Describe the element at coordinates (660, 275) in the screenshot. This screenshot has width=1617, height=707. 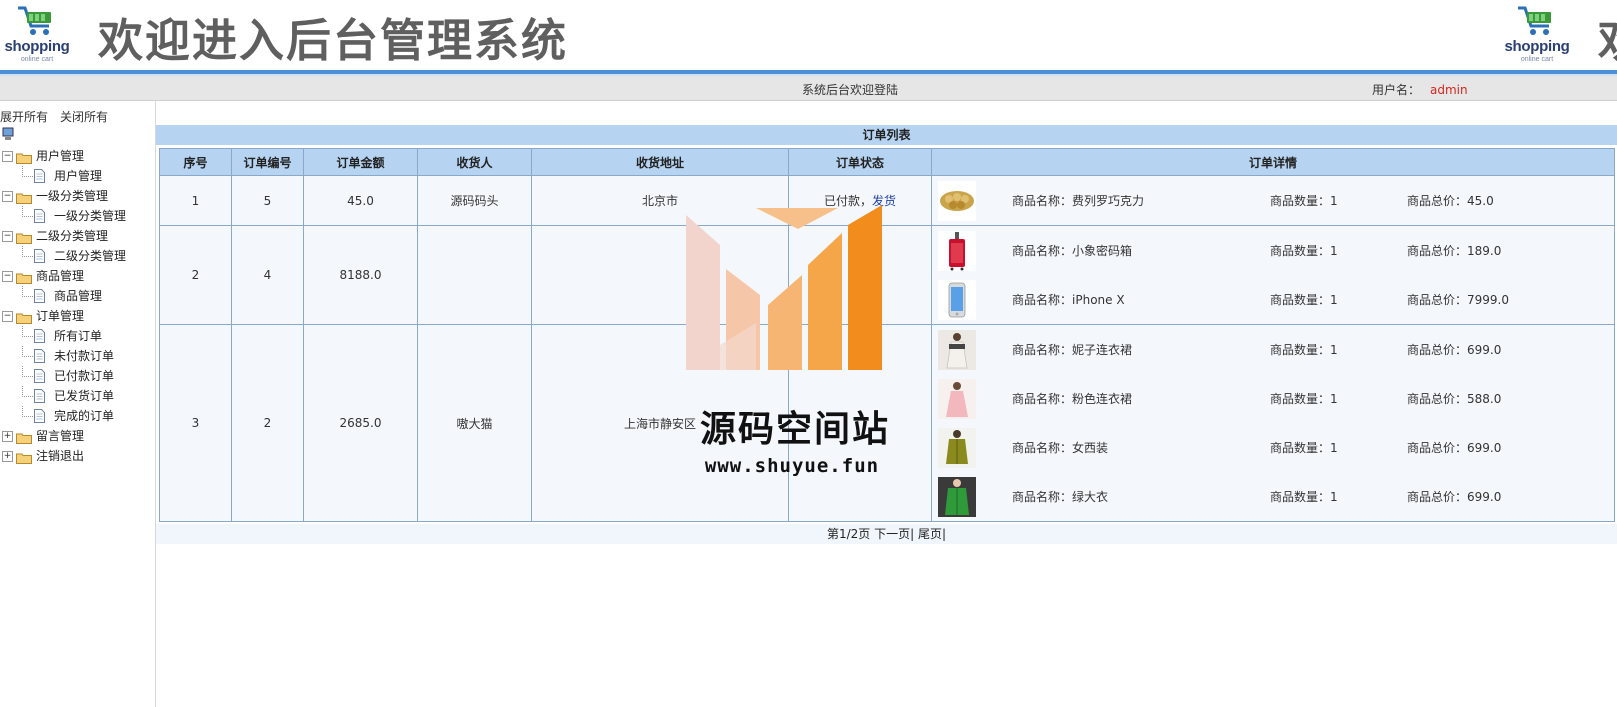
I see `order-address` at that location.